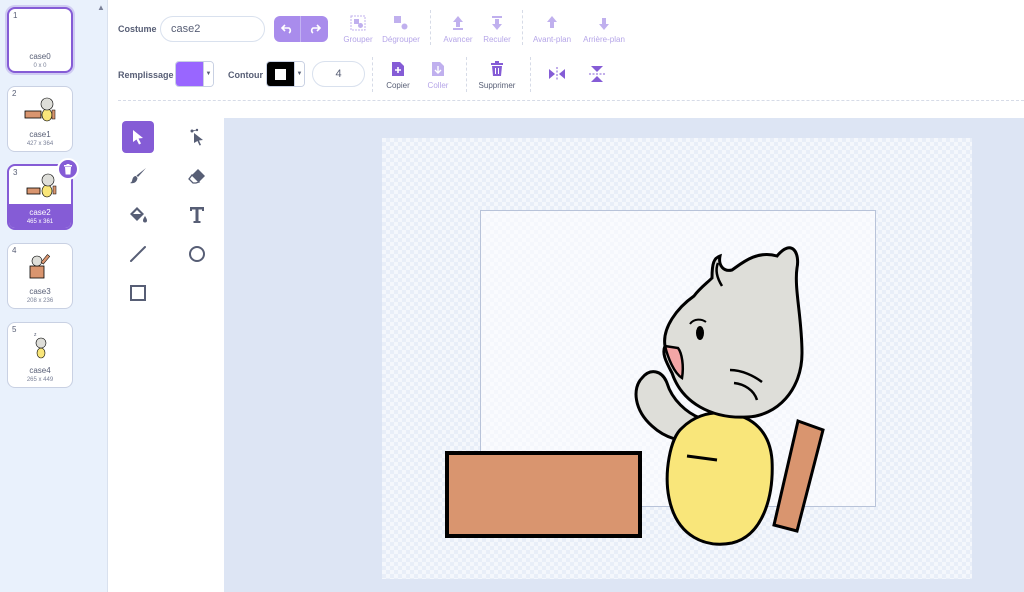 The image size is (1024, 592). I want to click on fill-color-picker: ▼, so click(194, 74).